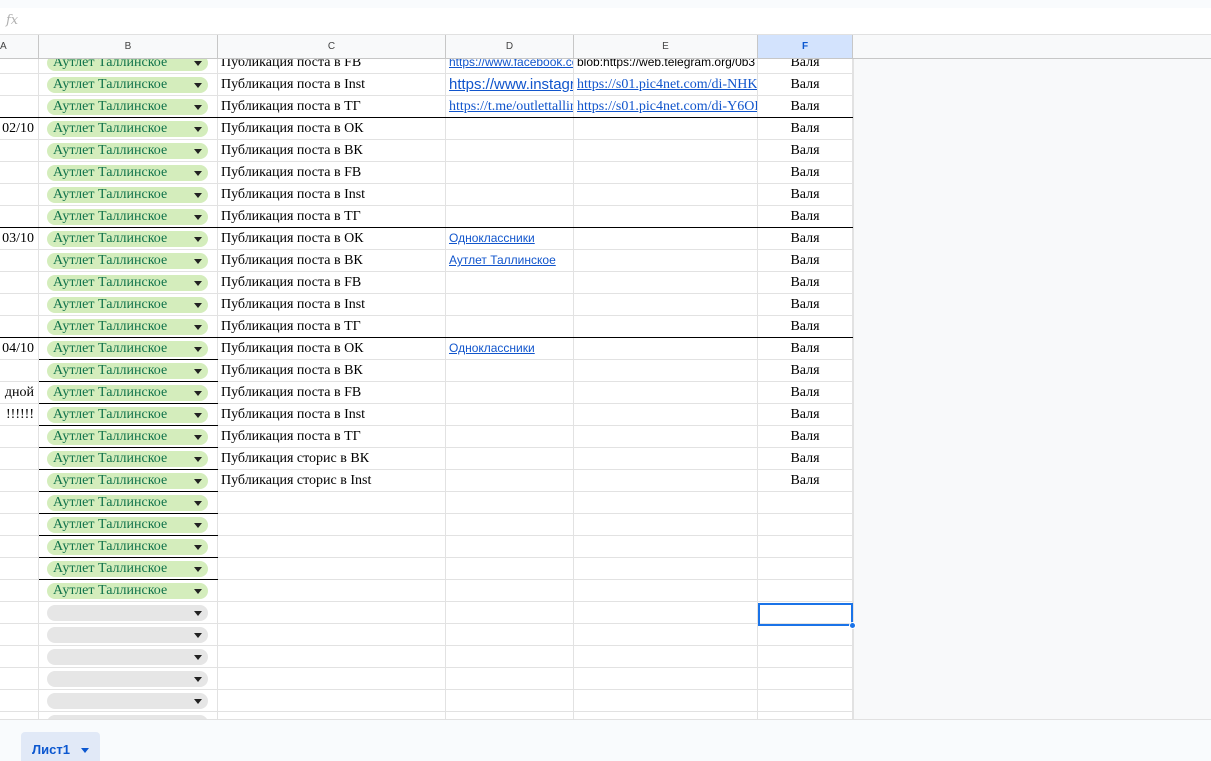 This screenshot has width=1211, height=761. What do you see at coordinates (614, 21) in the screenshot?
I see `formula-input` at bounding box center [614, 21].